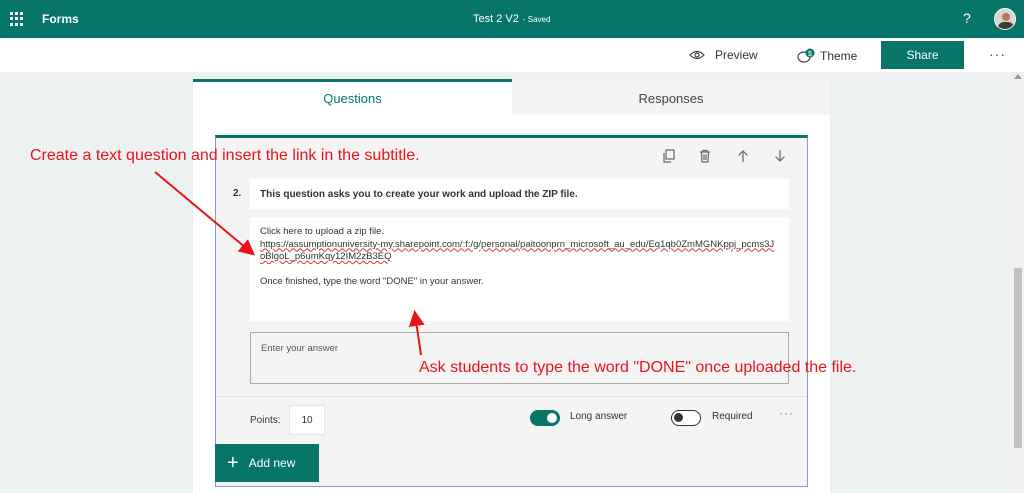 Image resolution: width=1024 pixels, height=493 pixels. What do you see at coordinates (669, 156) in the screenshot?
I see `copy-icon` at bounding box center [669, 156].